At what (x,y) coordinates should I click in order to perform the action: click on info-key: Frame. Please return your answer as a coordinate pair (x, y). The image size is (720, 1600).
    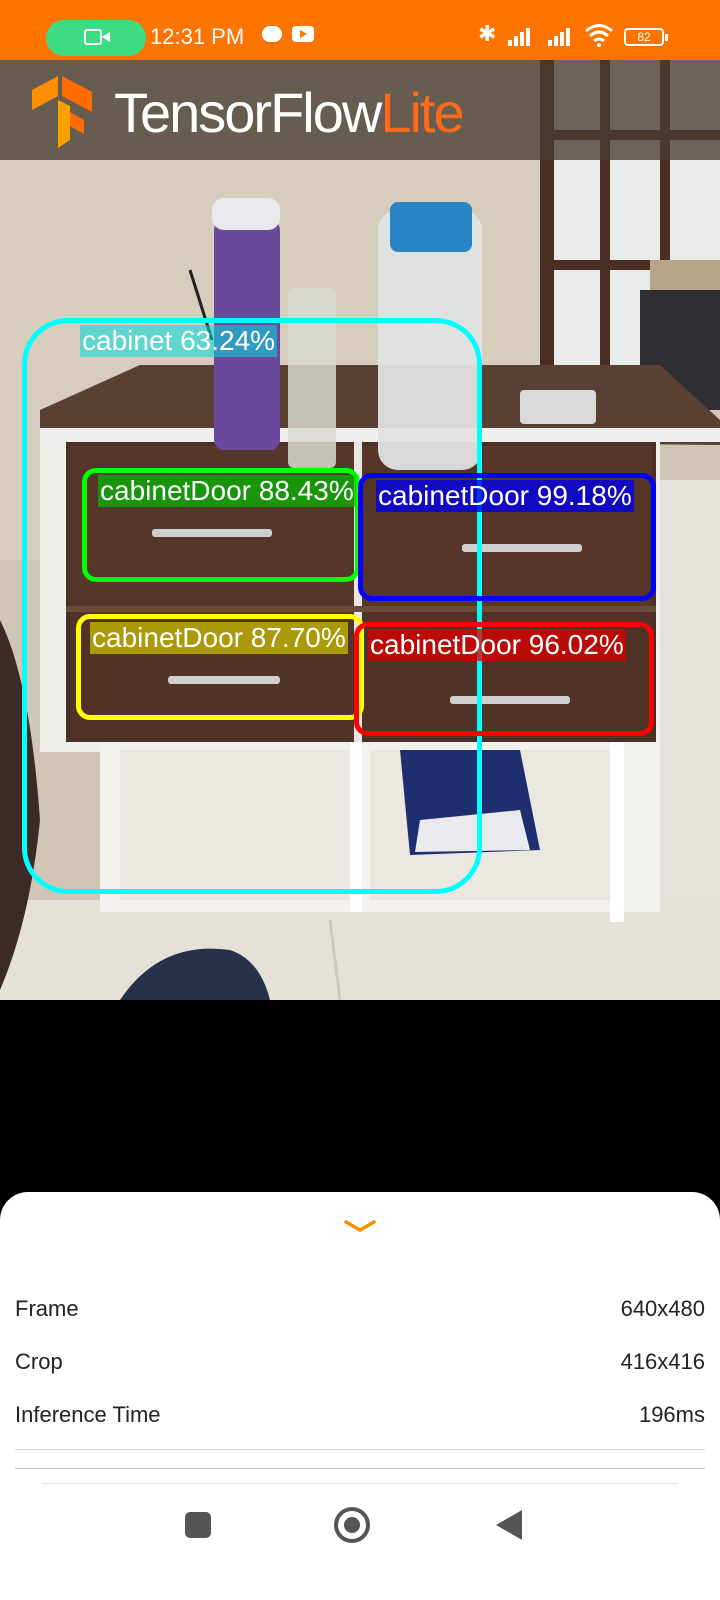
    Looking at the image, I should click on (47, 1308).